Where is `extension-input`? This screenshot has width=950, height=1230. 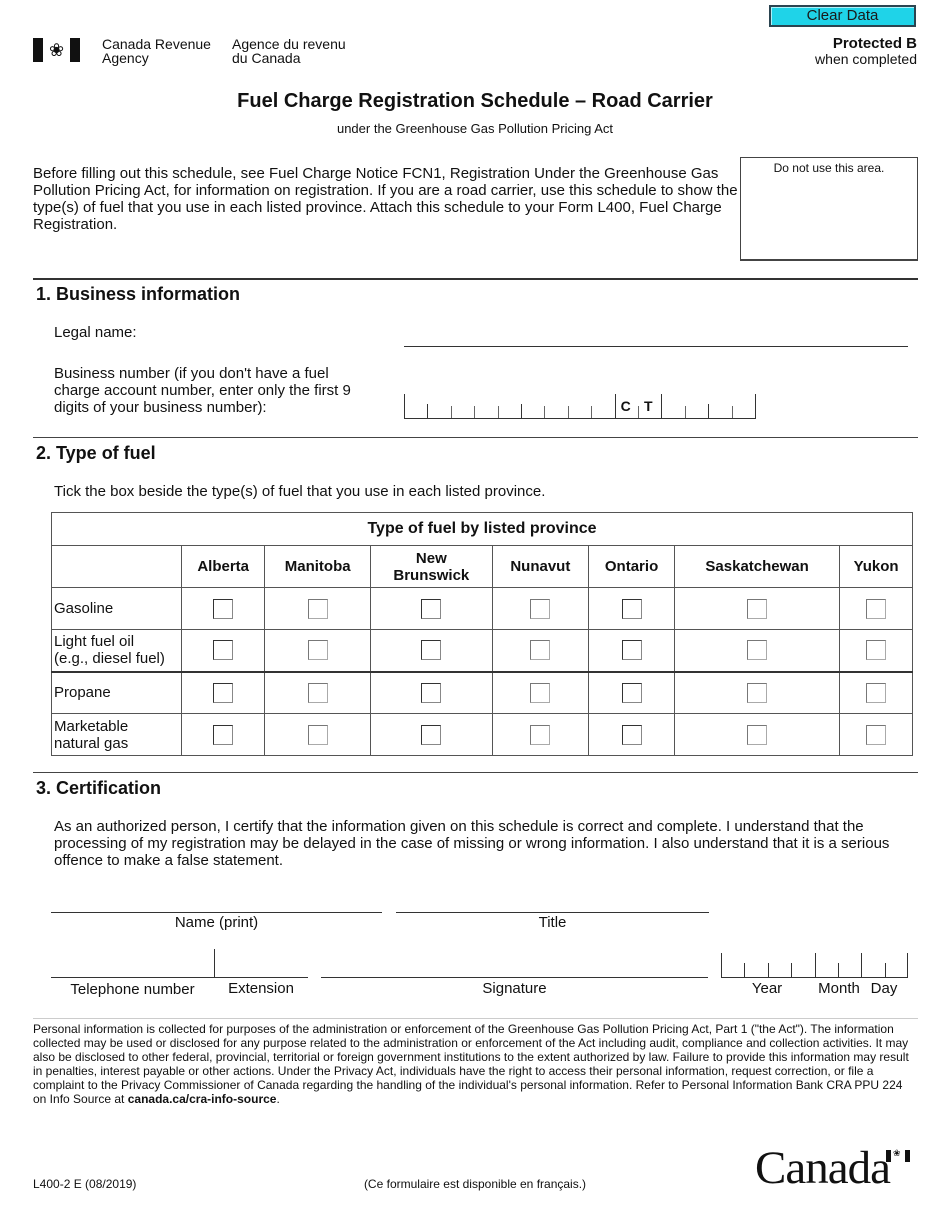 extension-input is located at coordinates (261, 977).